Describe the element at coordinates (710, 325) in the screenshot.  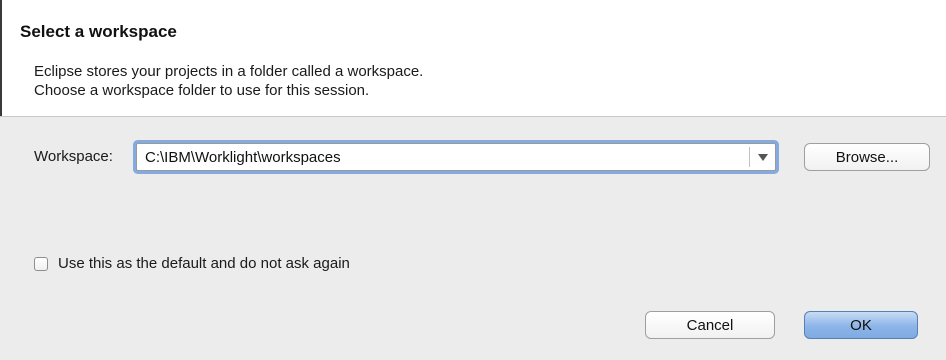
I see `cancel-button: Cancel` at that location.